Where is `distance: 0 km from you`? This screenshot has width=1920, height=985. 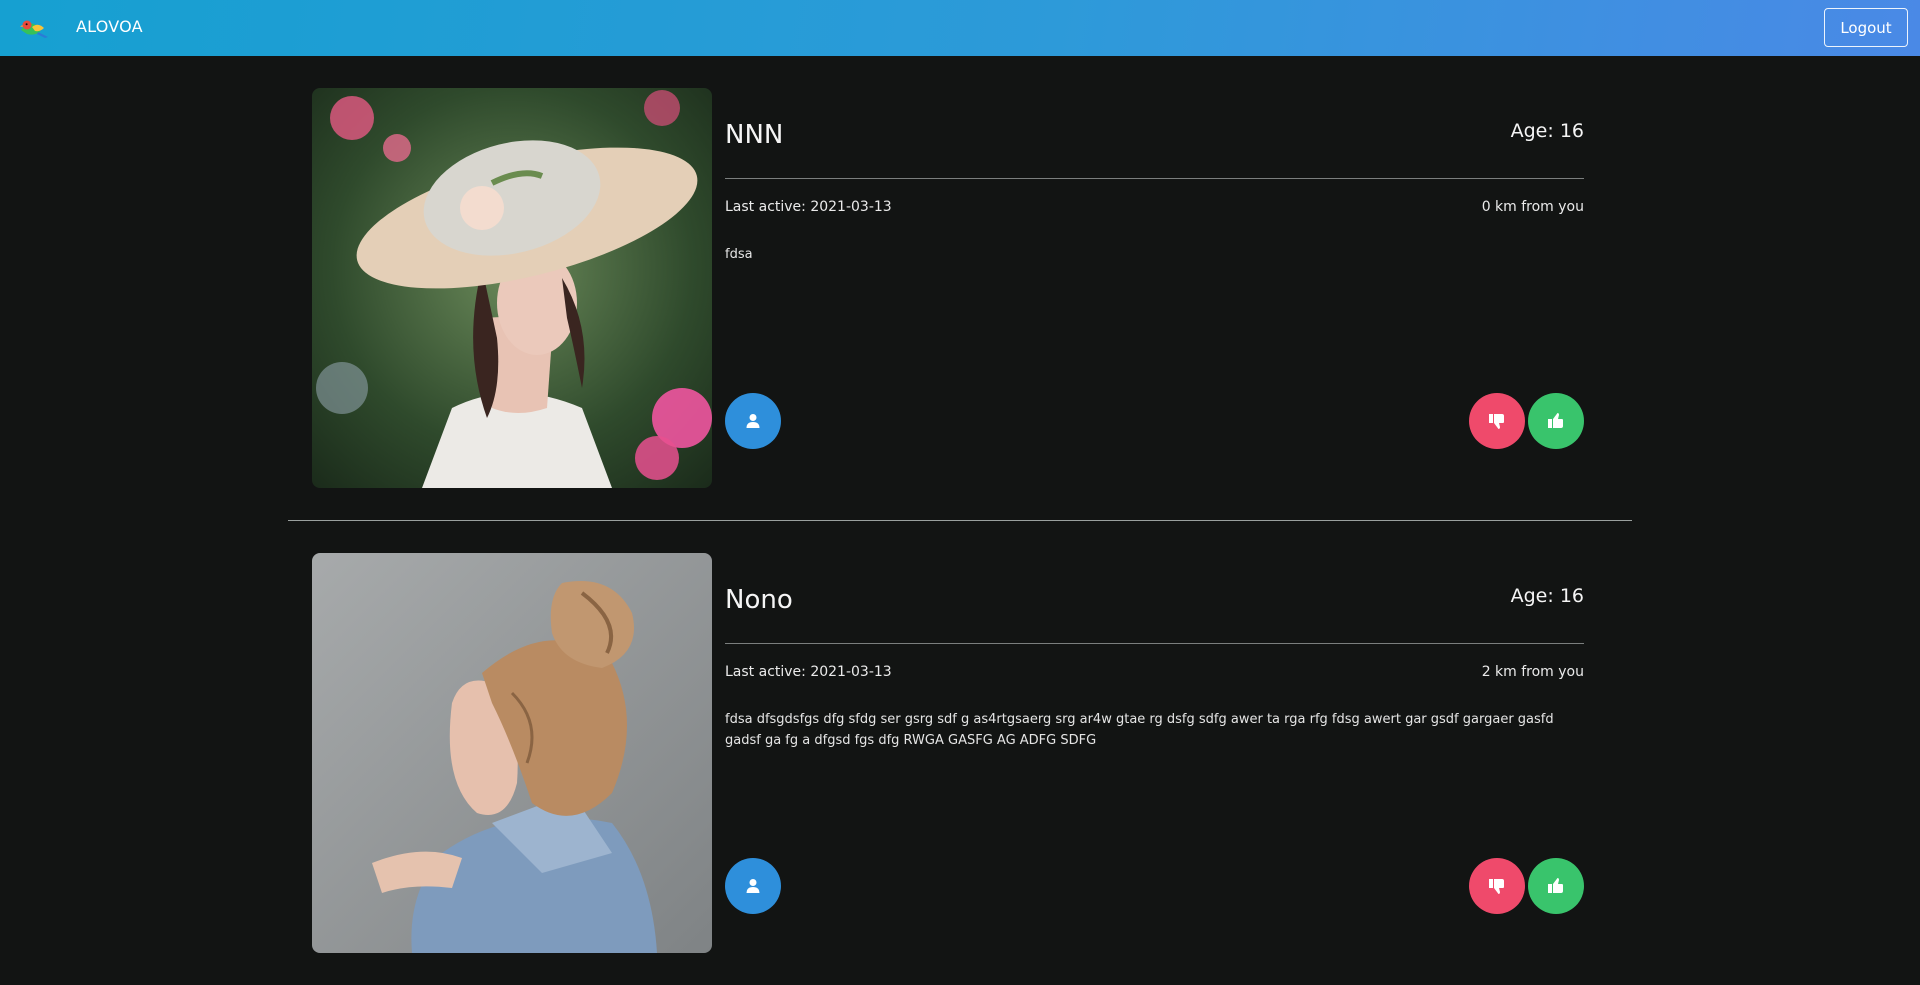
distance: 0 km from you is located at coordinates (1532, 207).